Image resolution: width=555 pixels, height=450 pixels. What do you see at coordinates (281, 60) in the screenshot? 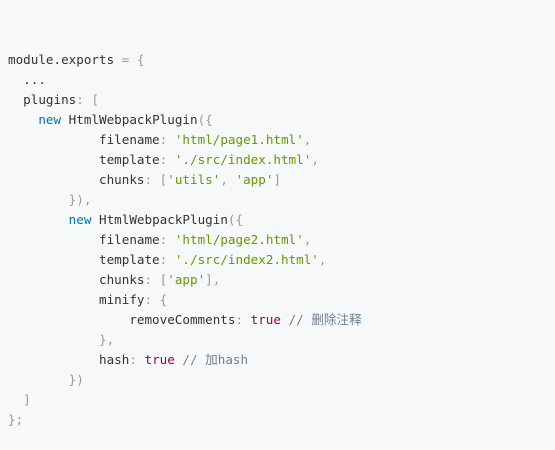
I see `code-line: module.exports = {` at bounding box center [281, 60].